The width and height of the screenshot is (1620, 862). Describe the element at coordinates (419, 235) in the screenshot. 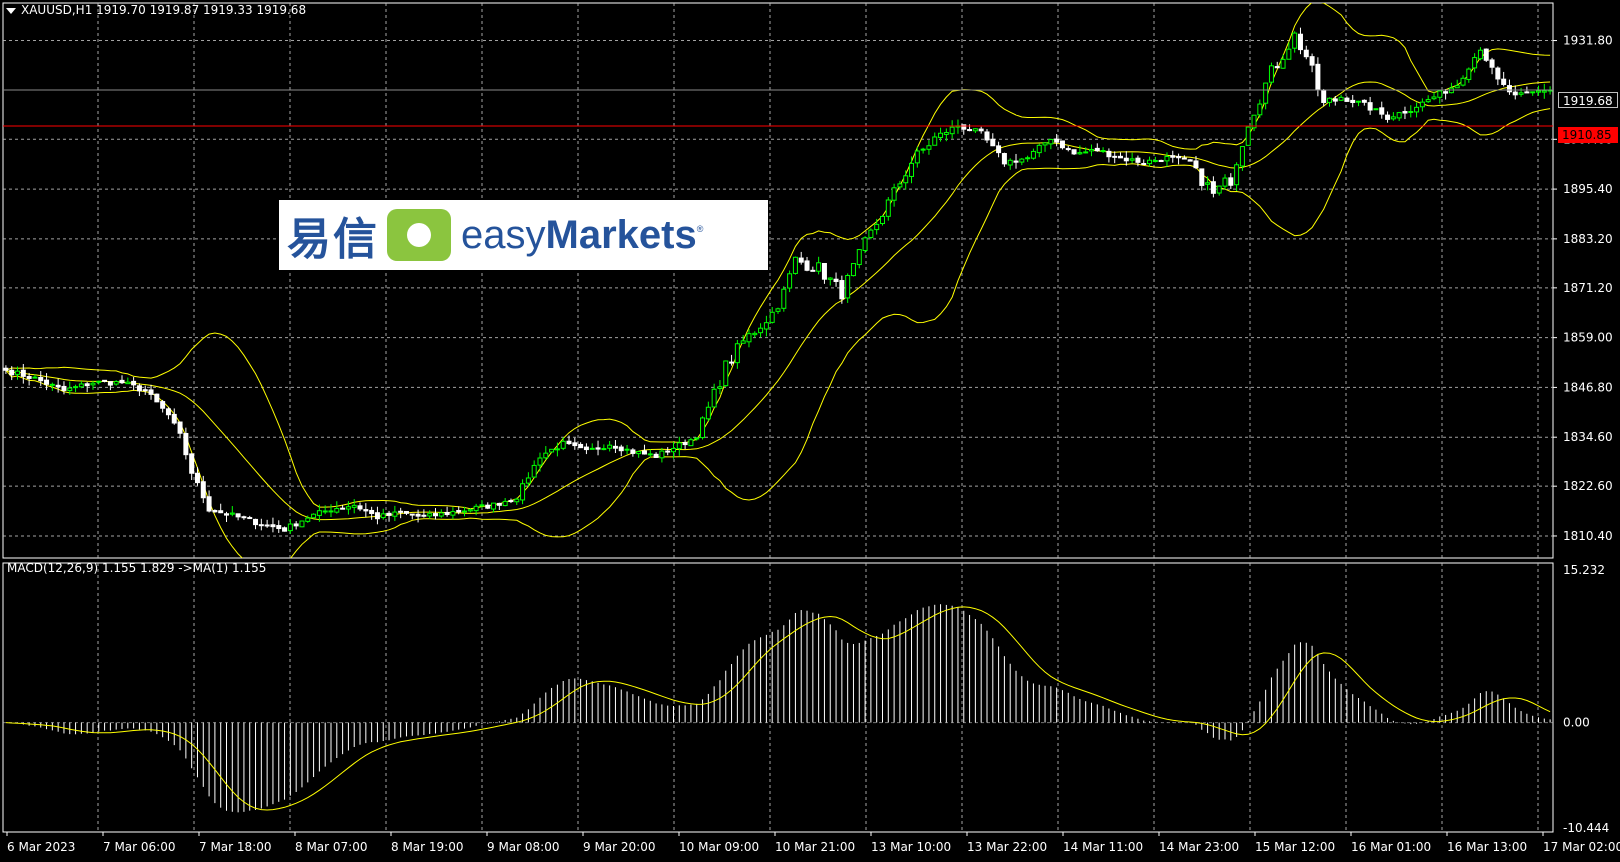

I see `logo-mark-icon` at that location.